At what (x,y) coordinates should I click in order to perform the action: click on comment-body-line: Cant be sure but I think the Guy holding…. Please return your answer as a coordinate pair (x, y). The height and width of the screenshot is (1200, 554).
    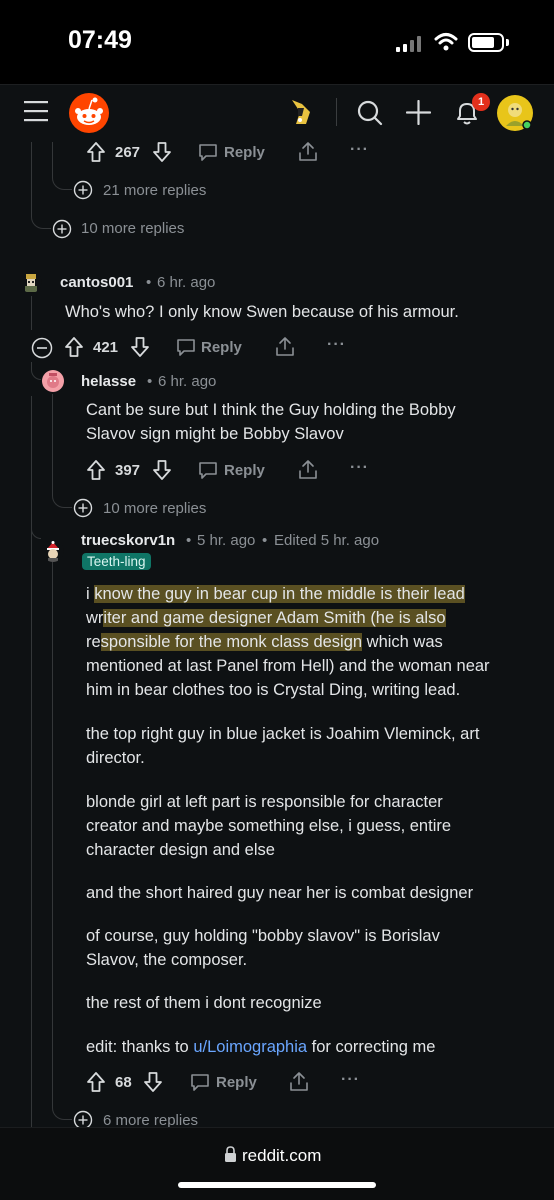
    Looking at the image, I should click on (271, 410).